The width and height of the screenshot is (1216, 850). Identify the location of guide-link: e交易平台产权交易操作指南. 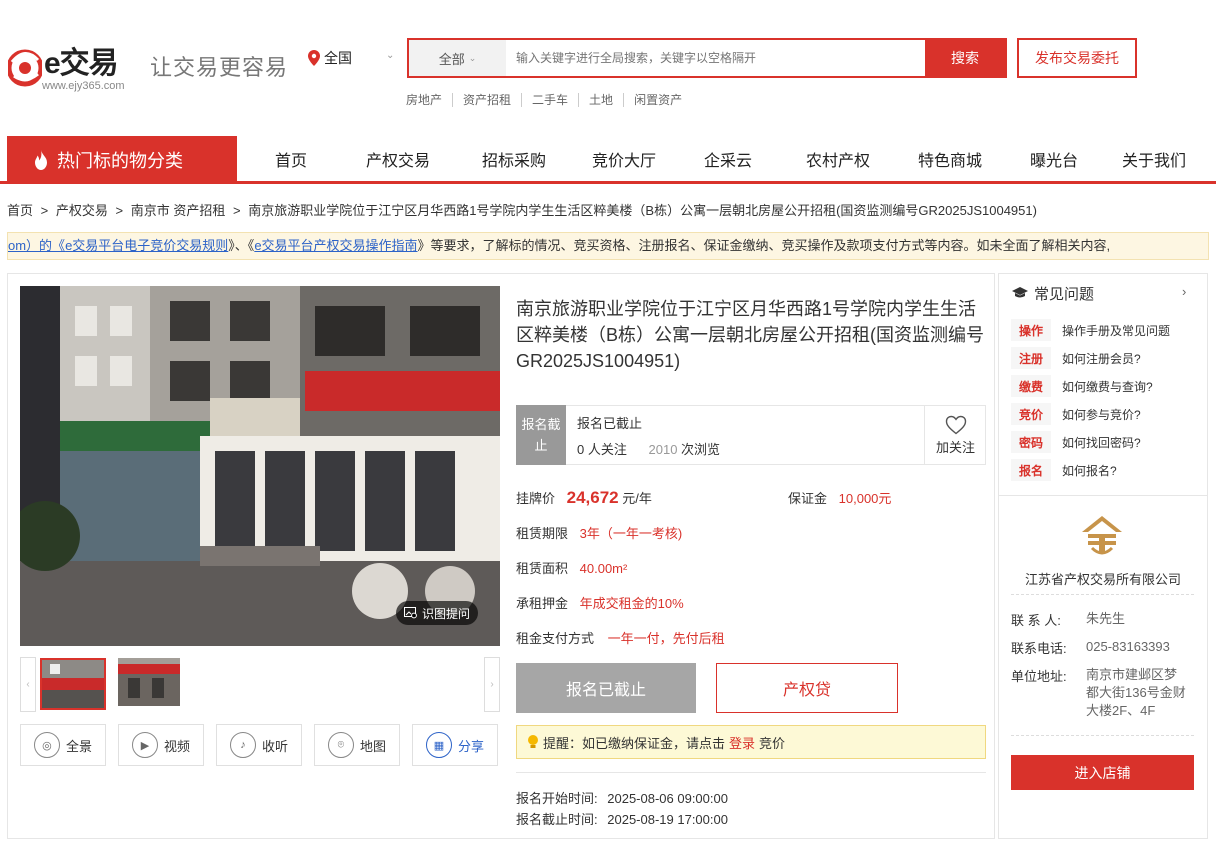
(335, 245).